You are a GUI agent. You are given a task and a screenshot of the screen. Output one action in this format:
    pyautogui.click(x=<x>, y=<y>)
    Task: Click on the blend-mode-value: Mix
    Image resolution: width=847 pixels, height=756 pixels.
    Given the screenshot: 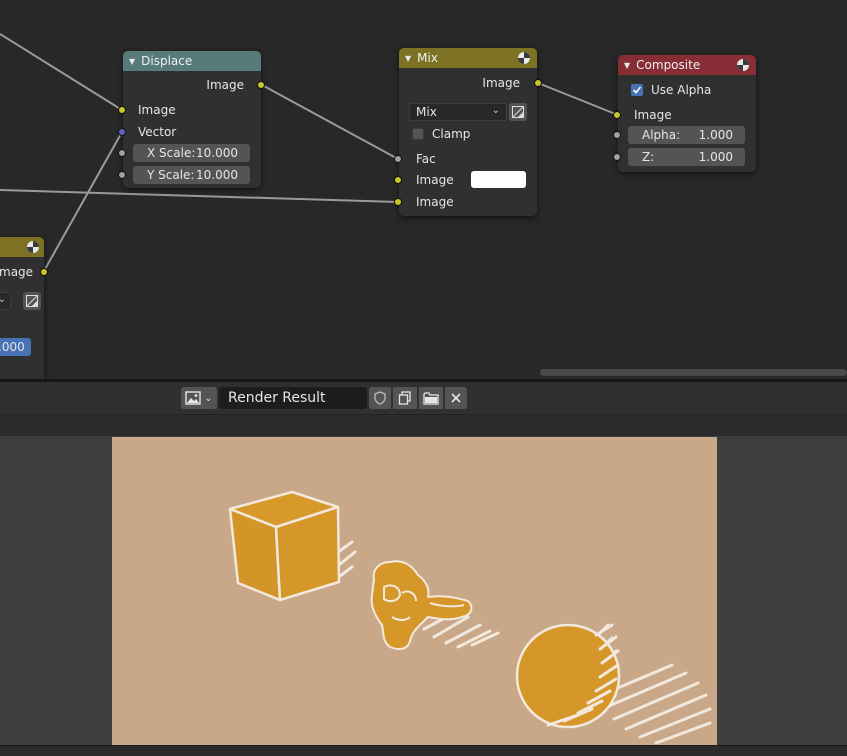 What is the action you would take?
    pyautogui.click(x=426, y=112)
    